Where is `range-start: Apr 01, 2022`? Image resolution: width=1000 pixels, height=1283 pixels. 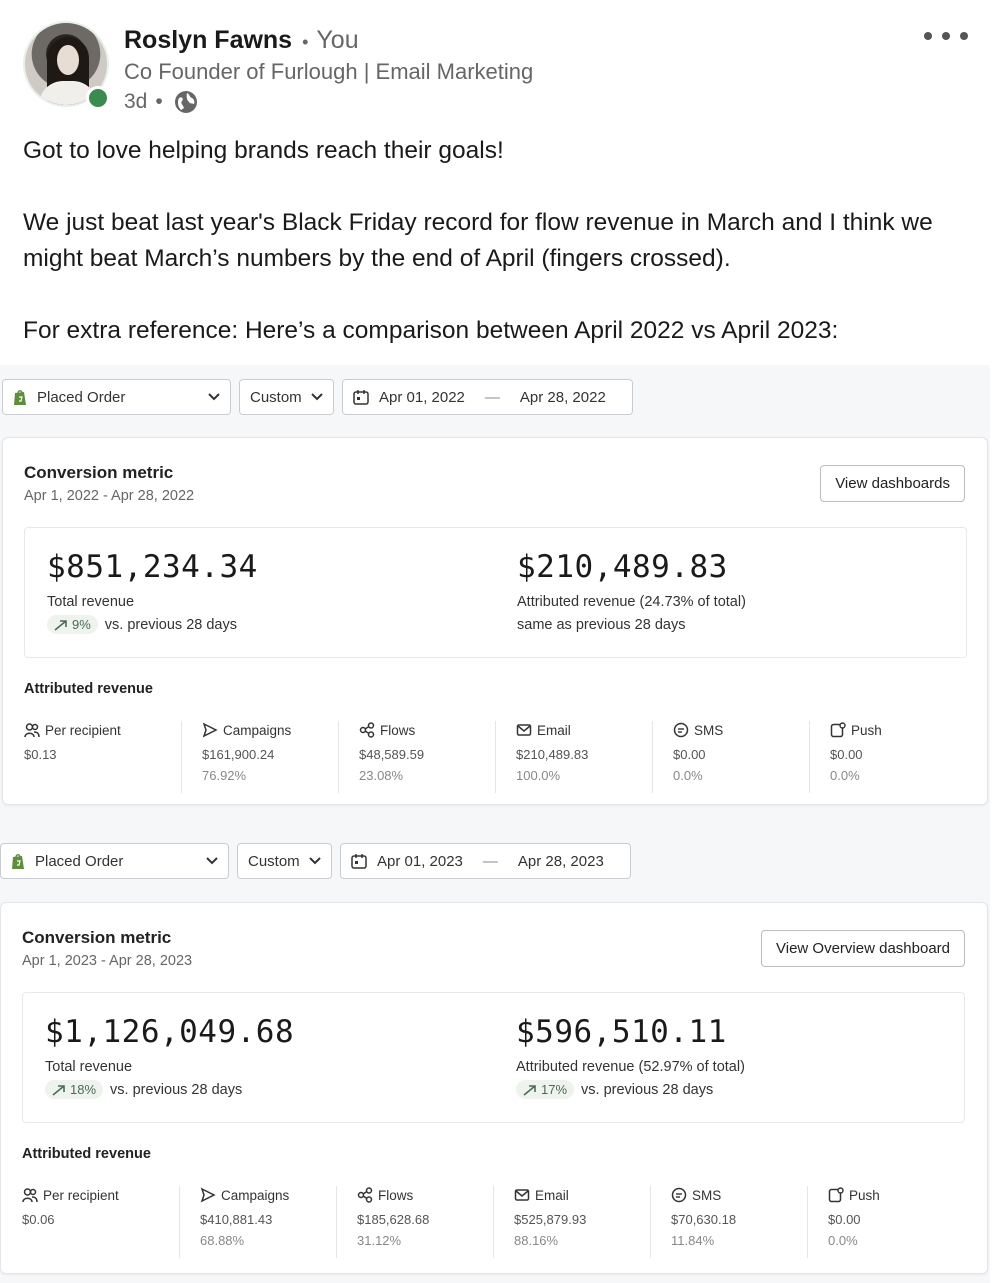
range-start: Apr 01, 2022 is located at coordinates (422, 397).